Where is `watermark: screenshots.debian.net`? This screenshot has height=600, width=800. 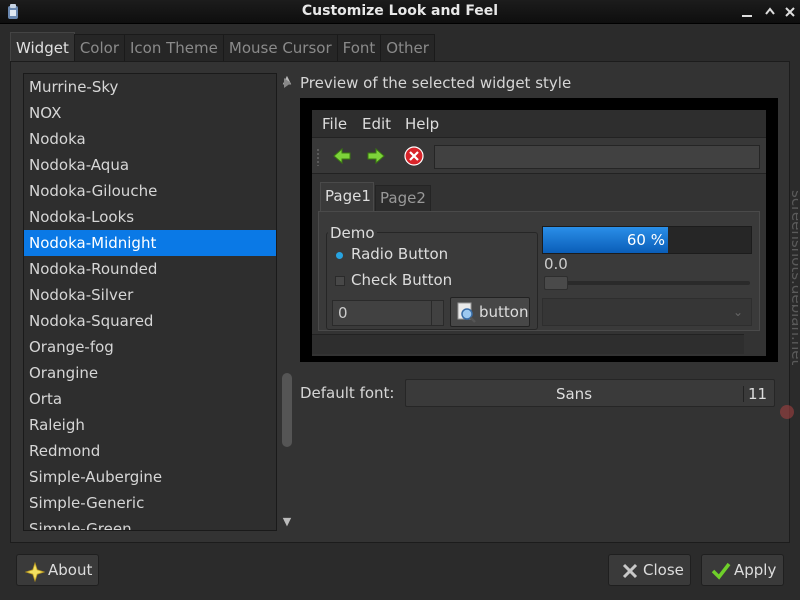
watermark: screenshots.debian.net is located at coordinates (789, 304).